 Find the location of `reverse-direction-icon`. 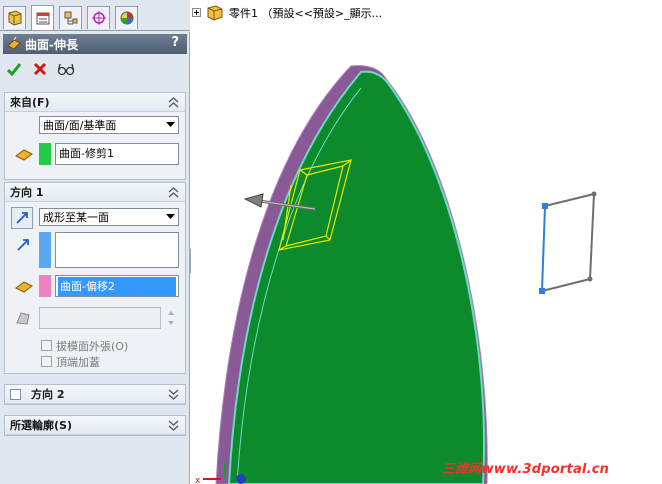

reverse-direction-icon is located at coordinates (22, 218).